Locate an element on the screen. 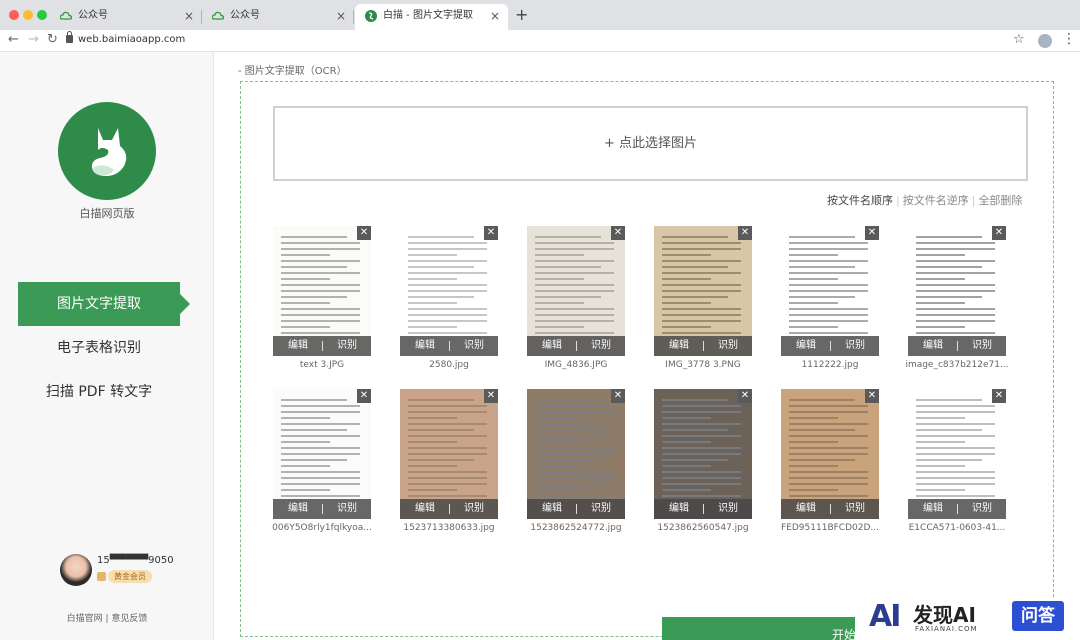 The width and height of the screenshot is (1080, 640). menu-item-pdf: 扫描 PDF 转文字 is located at coordinates (99, 392).